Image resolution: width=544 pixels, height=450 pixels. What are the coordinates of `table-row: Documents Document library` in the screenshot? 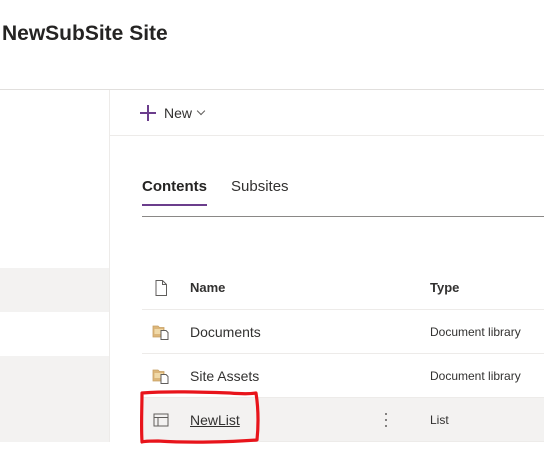 It's located at (343, 332).